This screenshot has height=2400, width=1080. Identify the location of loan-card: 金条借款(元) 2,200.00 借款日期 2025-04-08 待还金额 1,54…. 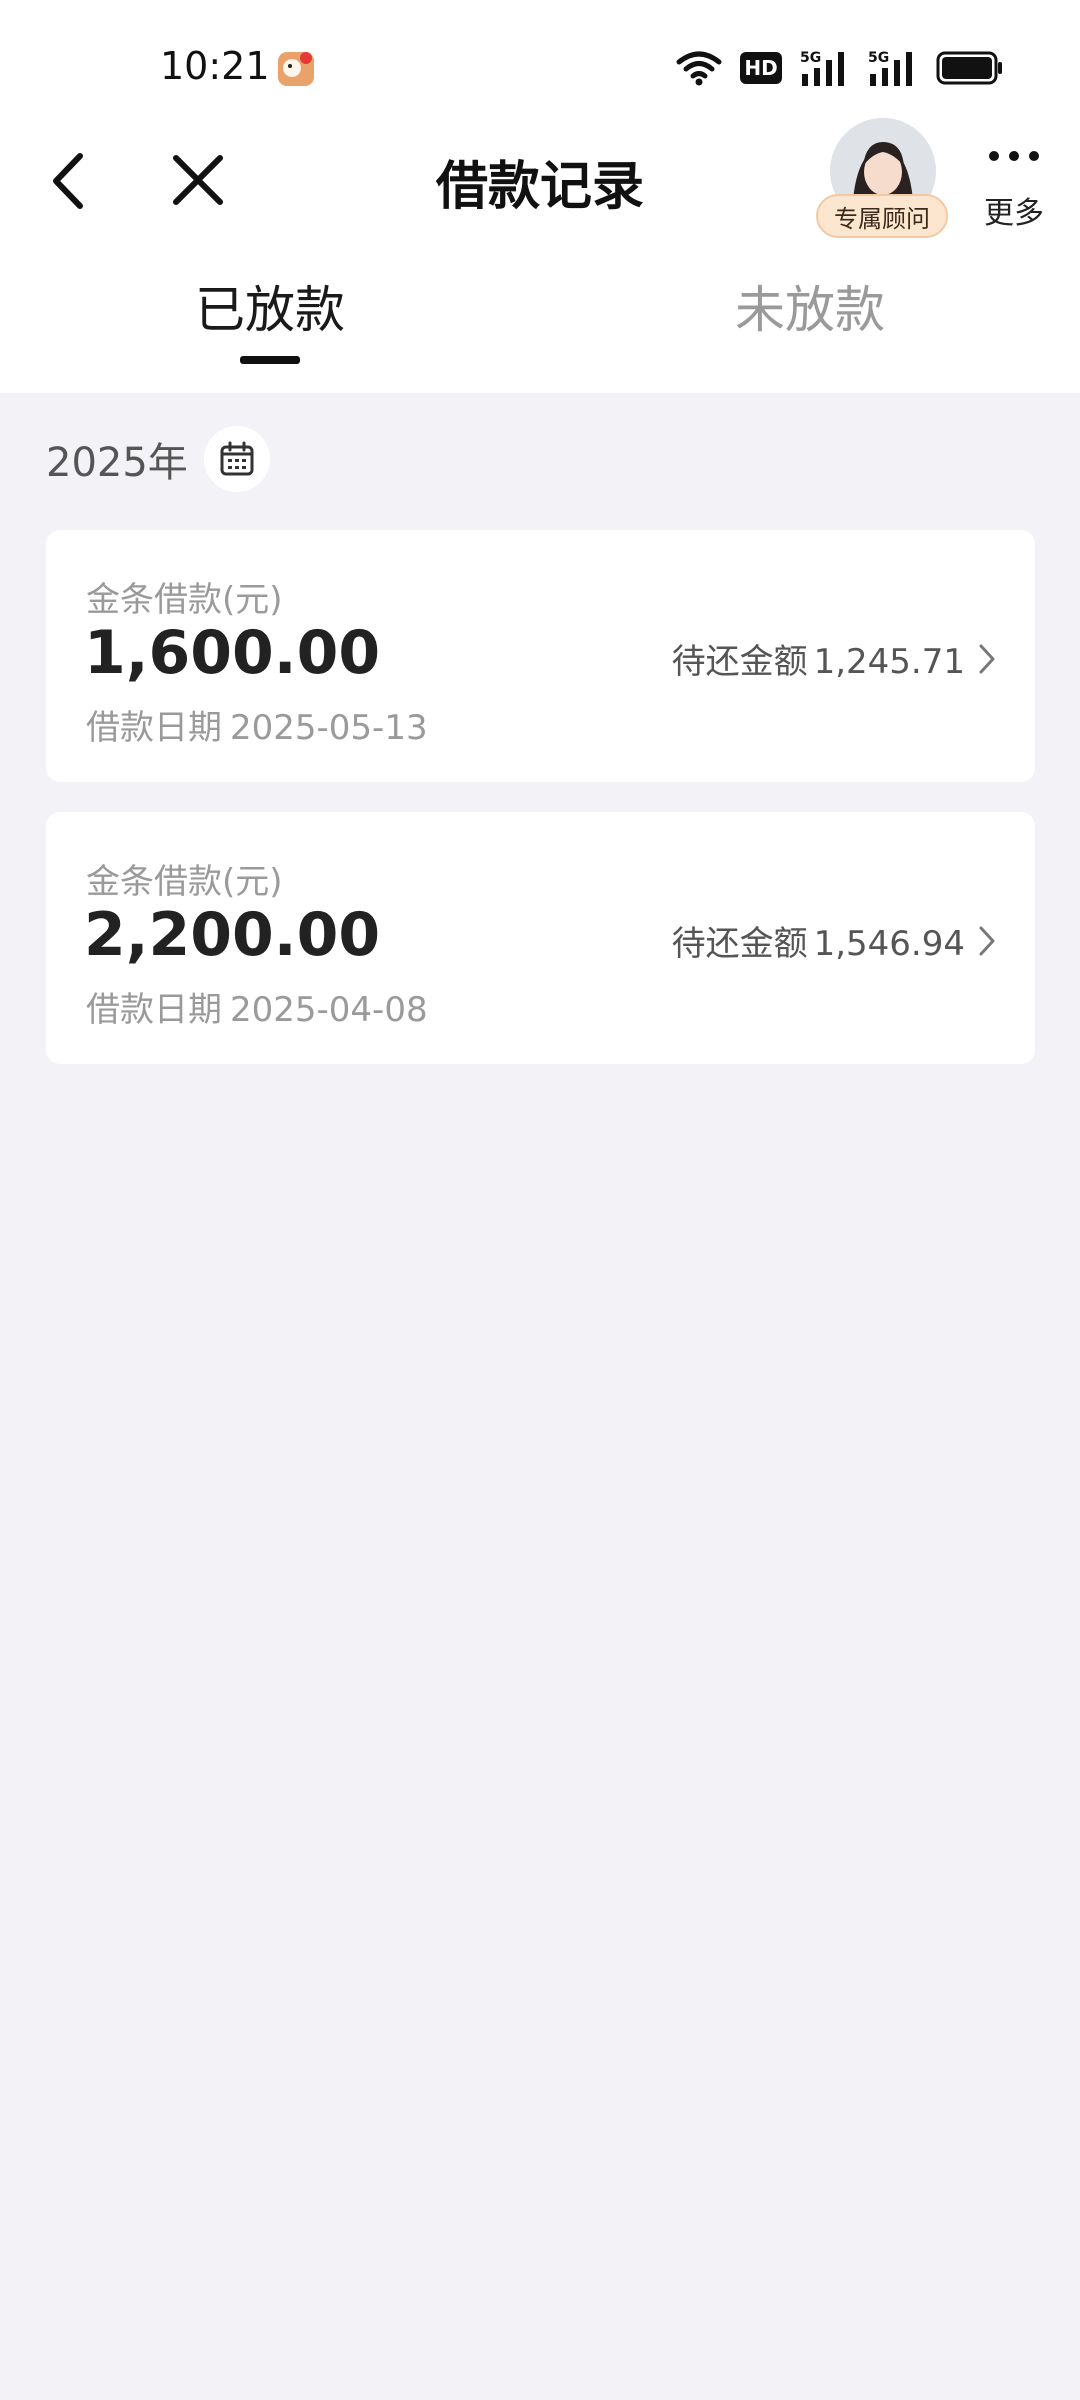
(540, 938).